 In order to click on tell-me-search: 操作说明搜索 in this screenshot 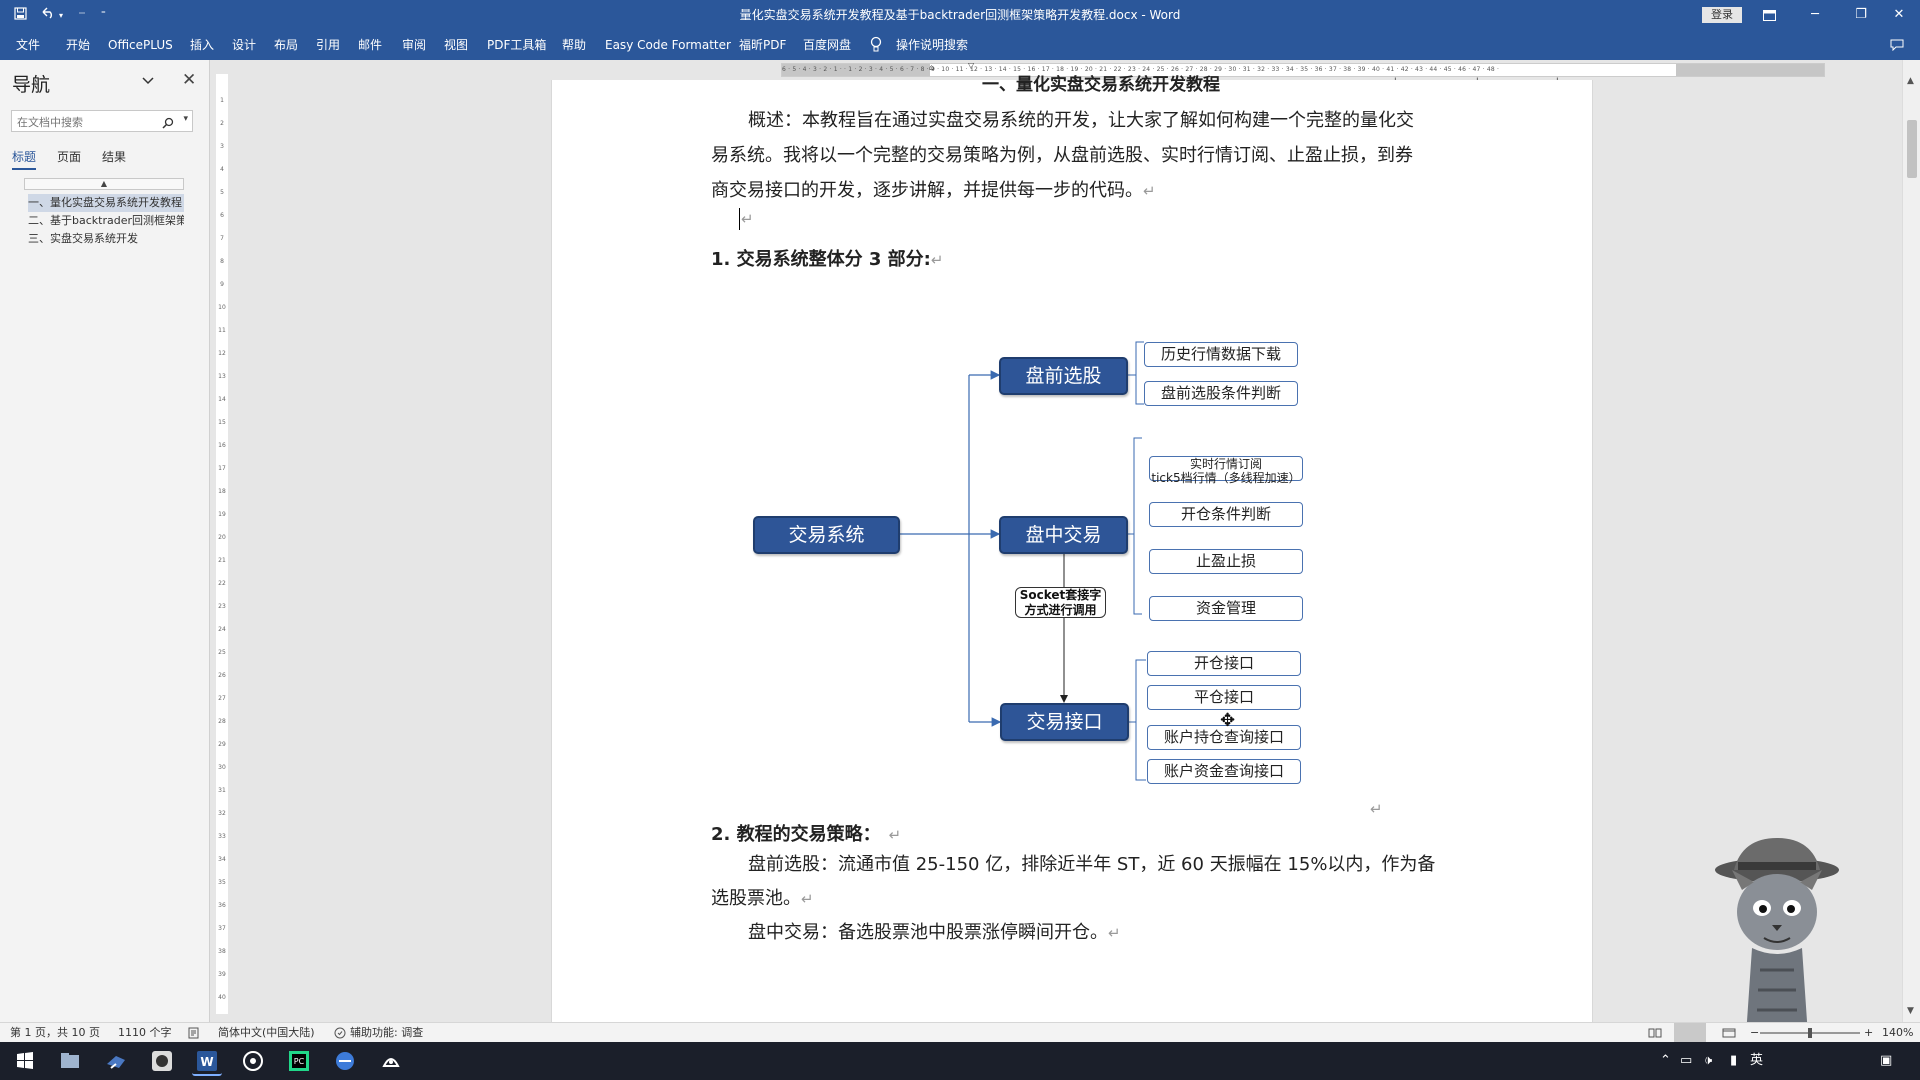, I will do `click(932, 45)`.